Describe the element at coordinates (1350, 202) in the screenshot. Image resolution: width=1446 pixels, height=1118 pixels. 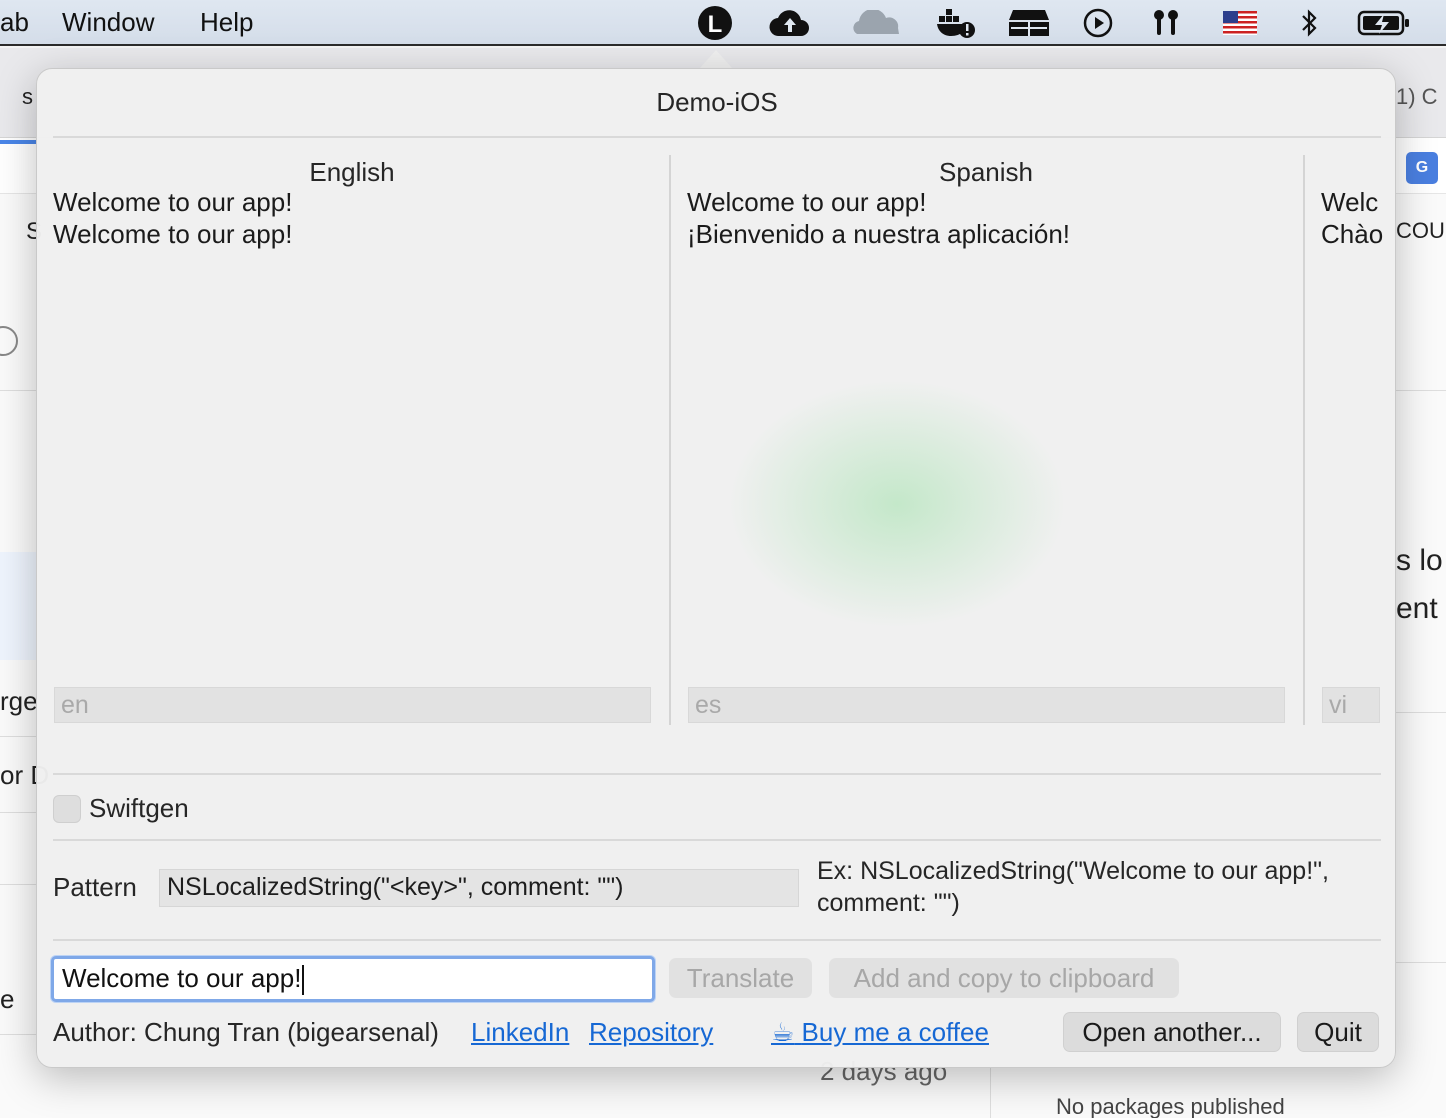
I see `vietnamese-line-1: Welc` at that location.